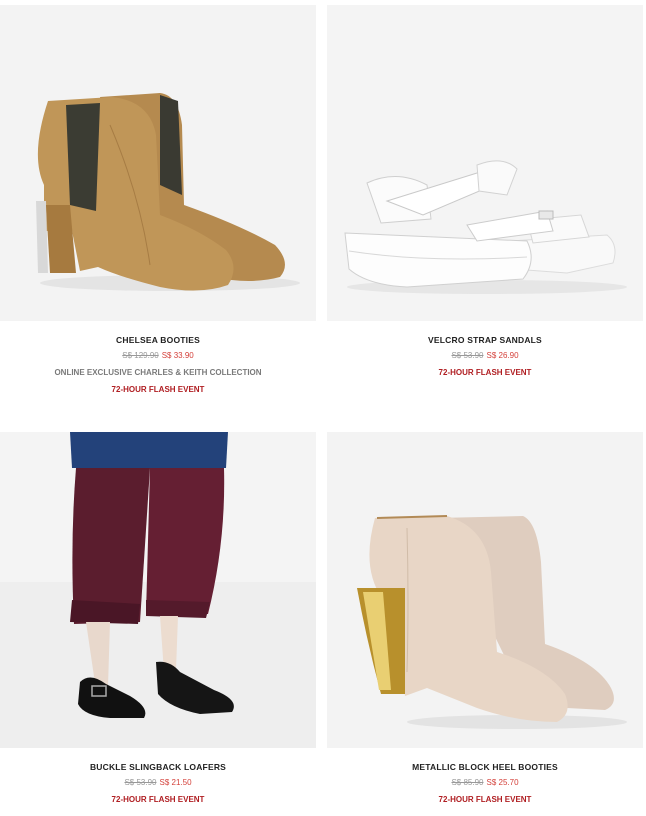 This screenshot has width=646, height=816. Describe the element at coordinates (485, 356) in the screenshot. I see `product-prices: S$ 53.90 S$ 26.90` at that location.